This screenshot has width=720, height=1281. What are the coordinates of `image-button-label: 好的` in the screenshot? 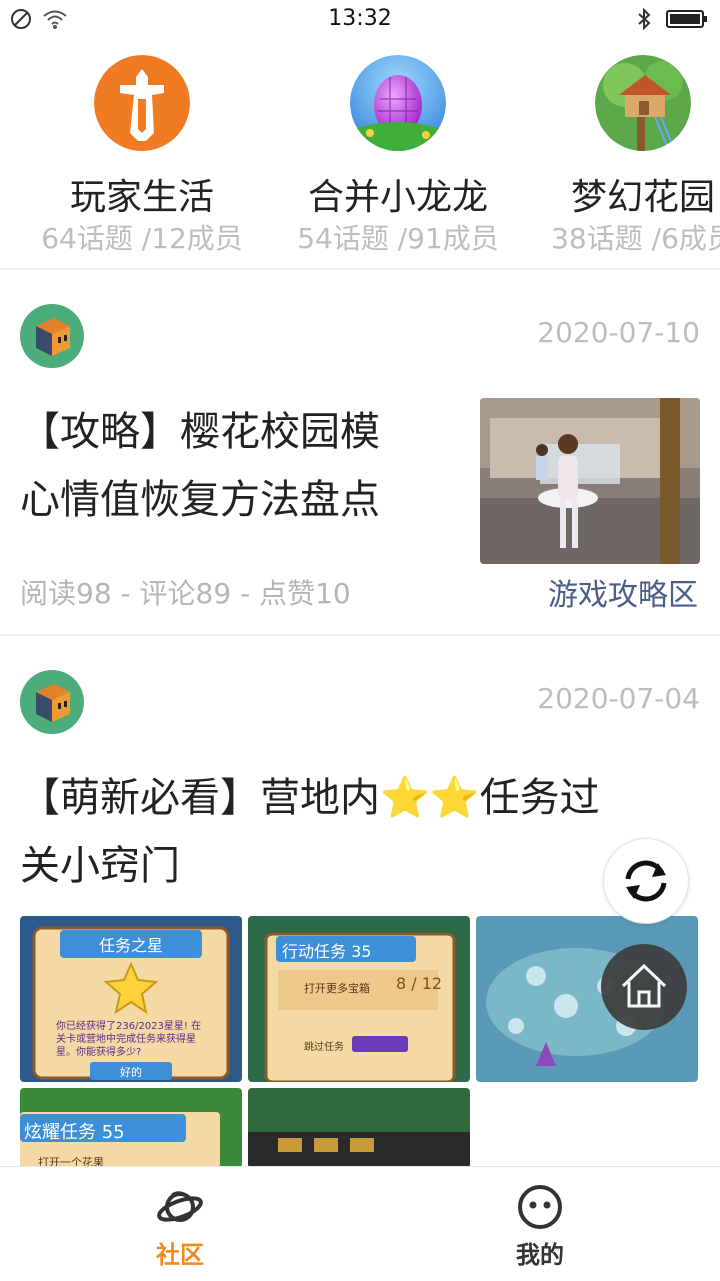 It's located at (131, 1072).